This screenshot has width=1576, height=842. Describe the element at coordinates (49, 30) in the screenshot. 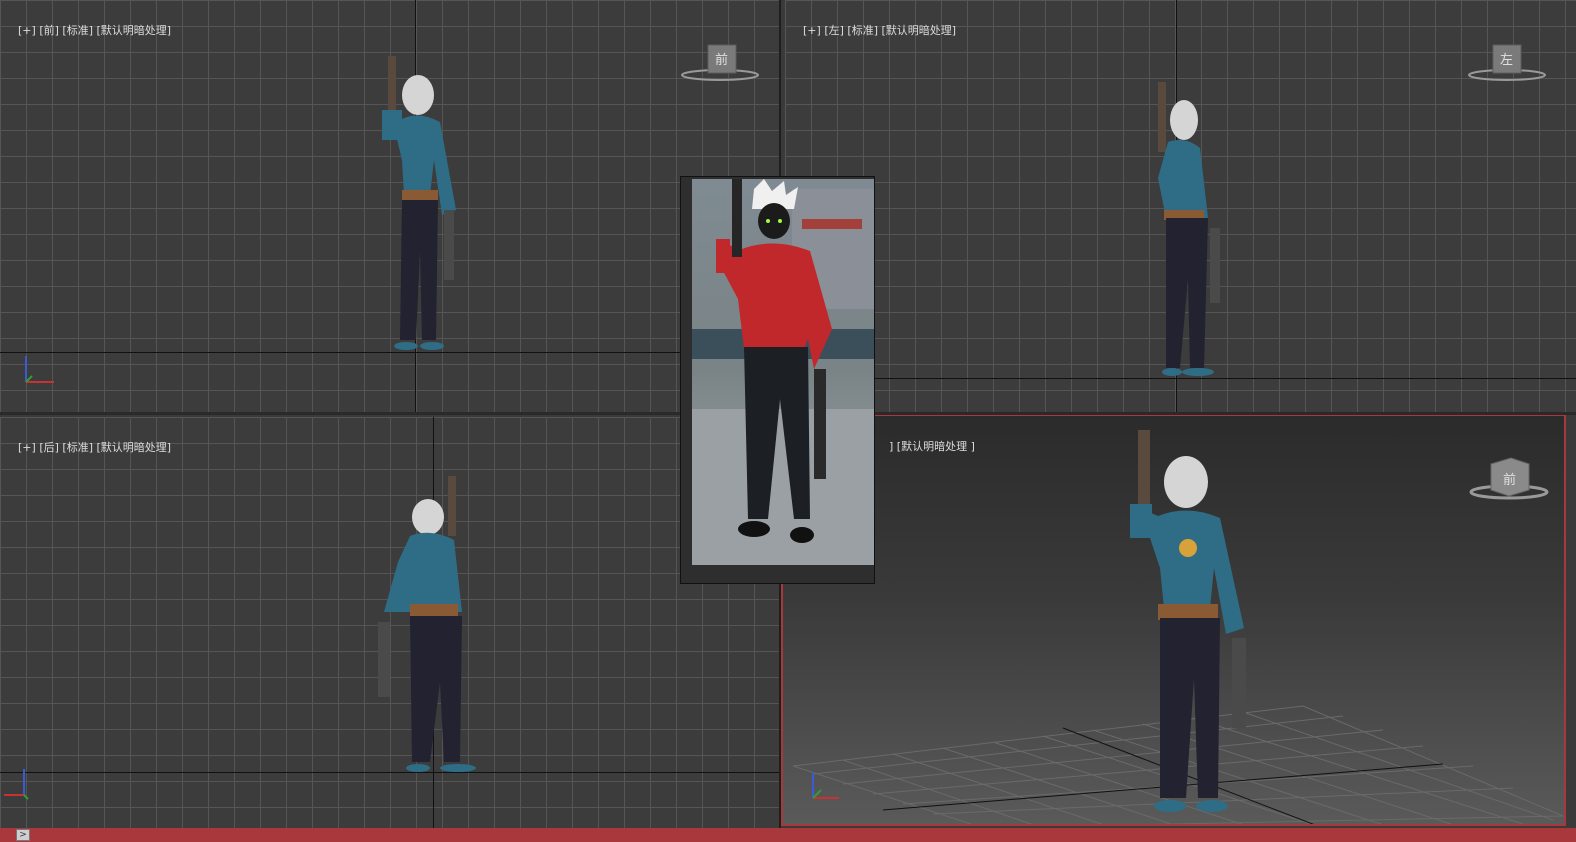

I see `viewport-view-name: [前]` at that location.